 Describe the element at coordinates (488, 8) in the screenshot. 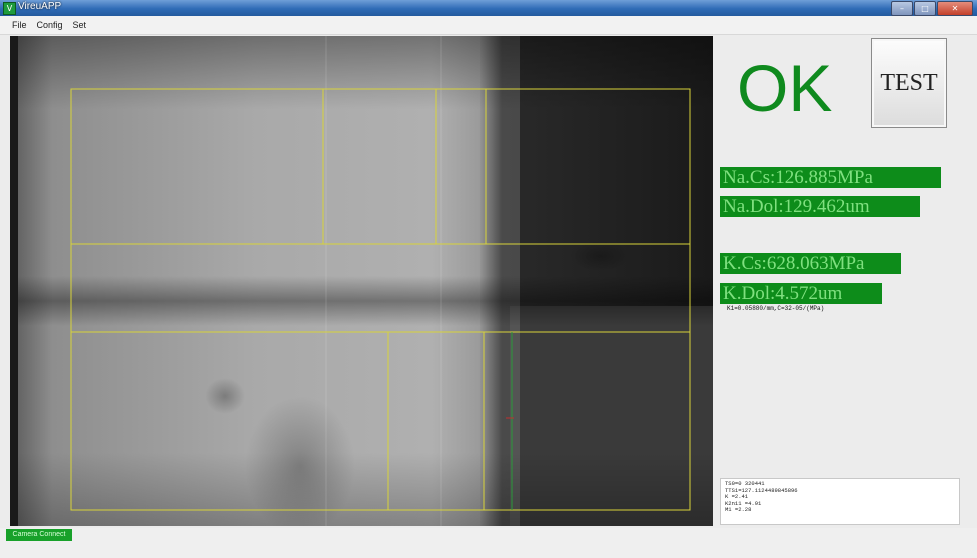

I see `title-bar: V VireuAPP – □ ✕` at that location.